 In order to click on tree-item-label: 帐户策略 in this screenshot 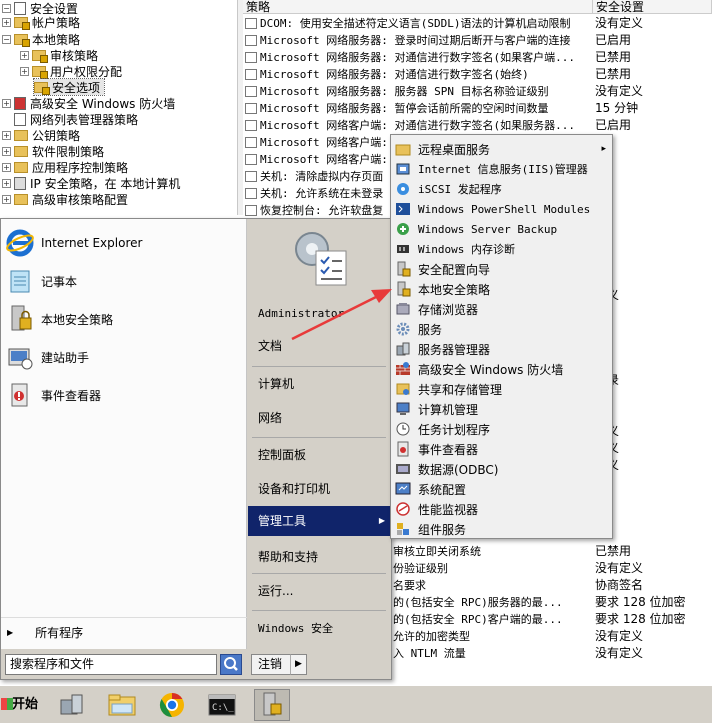, I will do `click(56, 22)`.